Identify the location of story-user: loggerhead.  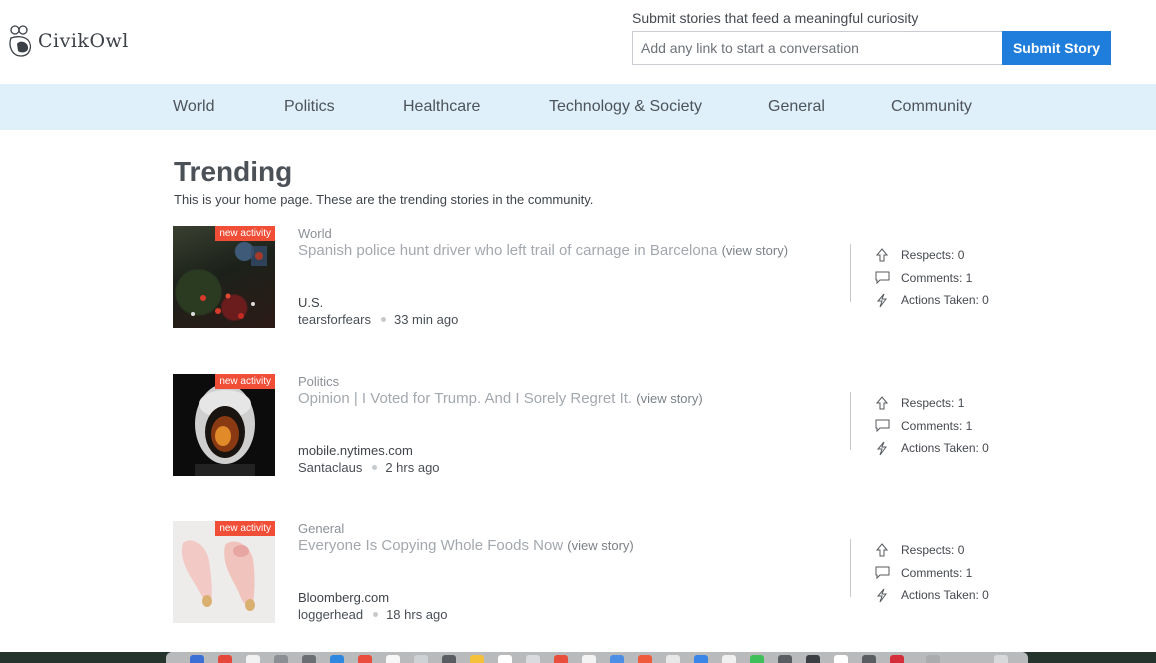
(330, 614).